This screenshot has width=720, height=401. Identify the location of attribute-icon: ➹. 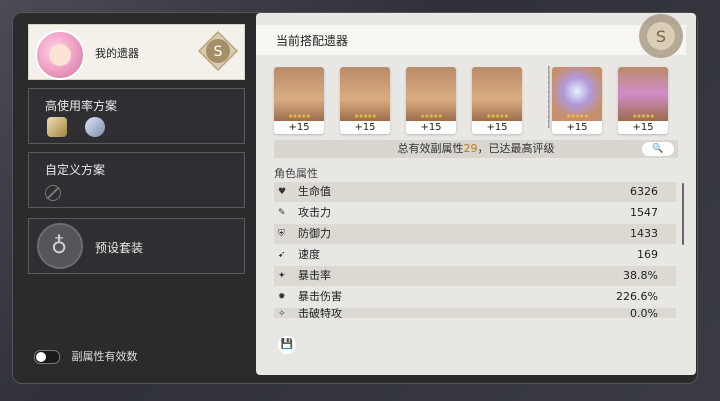
(282, 255).